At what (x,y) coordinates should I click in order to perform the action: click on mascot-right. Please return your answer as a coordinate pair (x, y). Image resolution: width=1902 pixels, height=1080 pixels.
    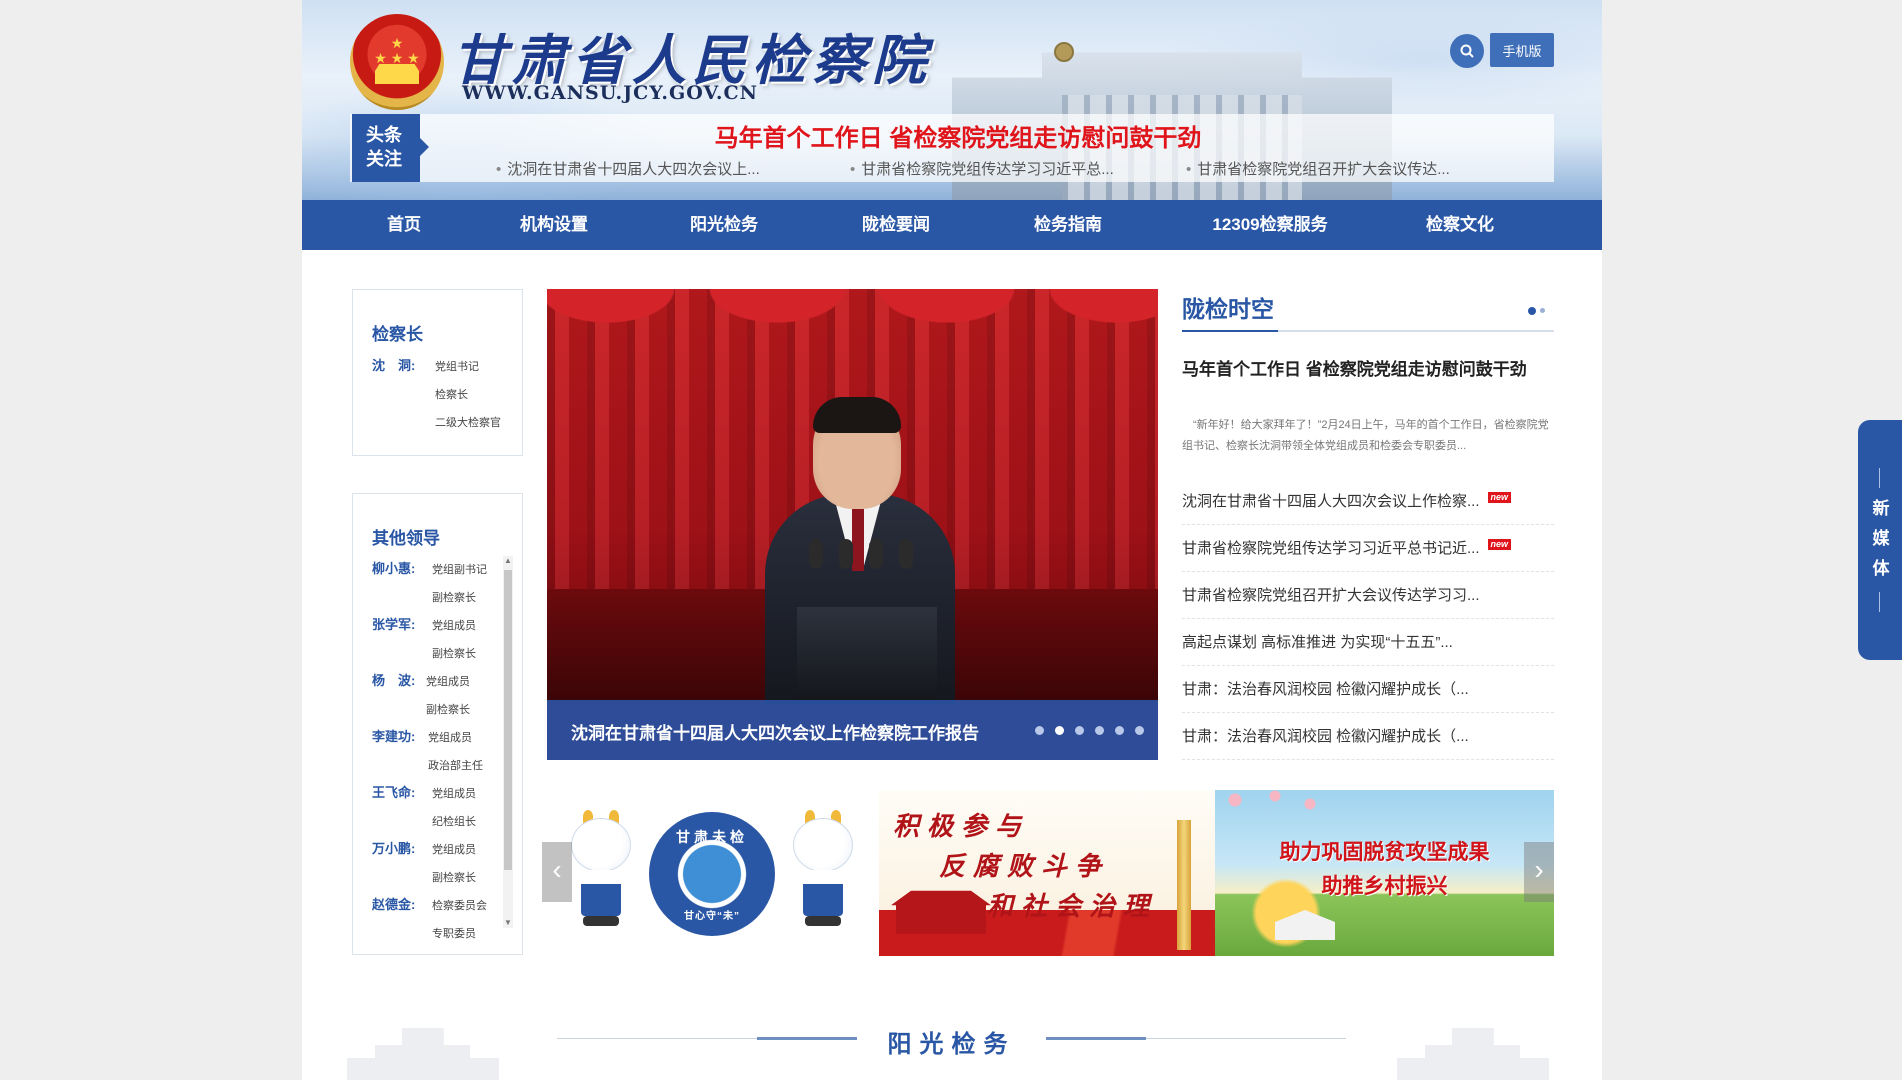
    Looking at the image, I should click on (823, 869).